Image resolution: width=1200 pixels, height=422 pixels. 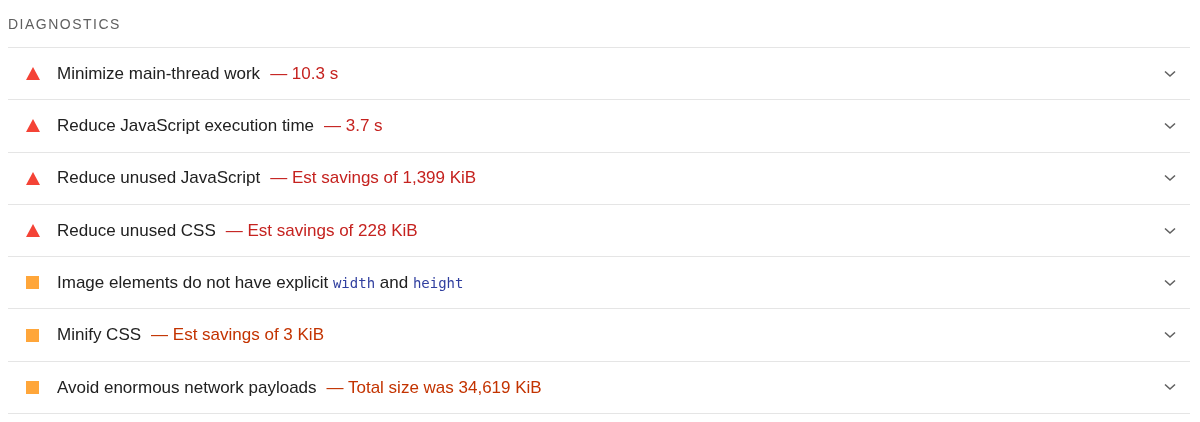 I want to click on audit-title: Image elements do not have explicit width and height, so click(x=260, y=283).